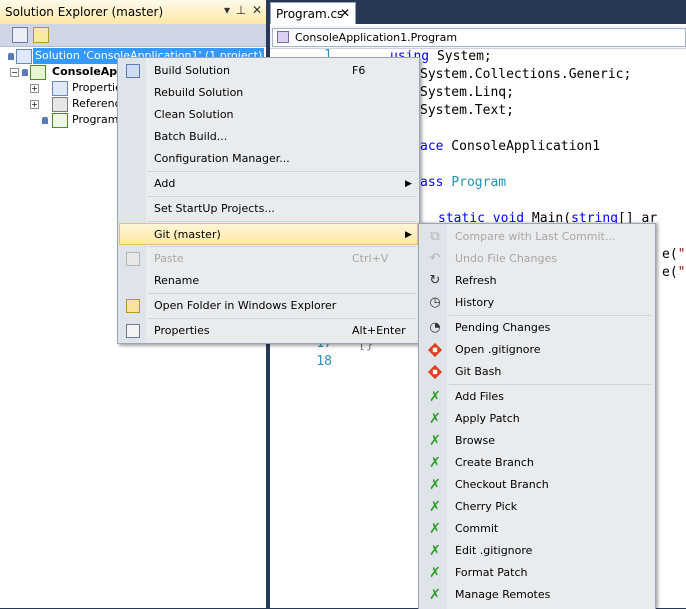  I want to click on submenu-item-browse: ✗ Browse, so click(537, 441).